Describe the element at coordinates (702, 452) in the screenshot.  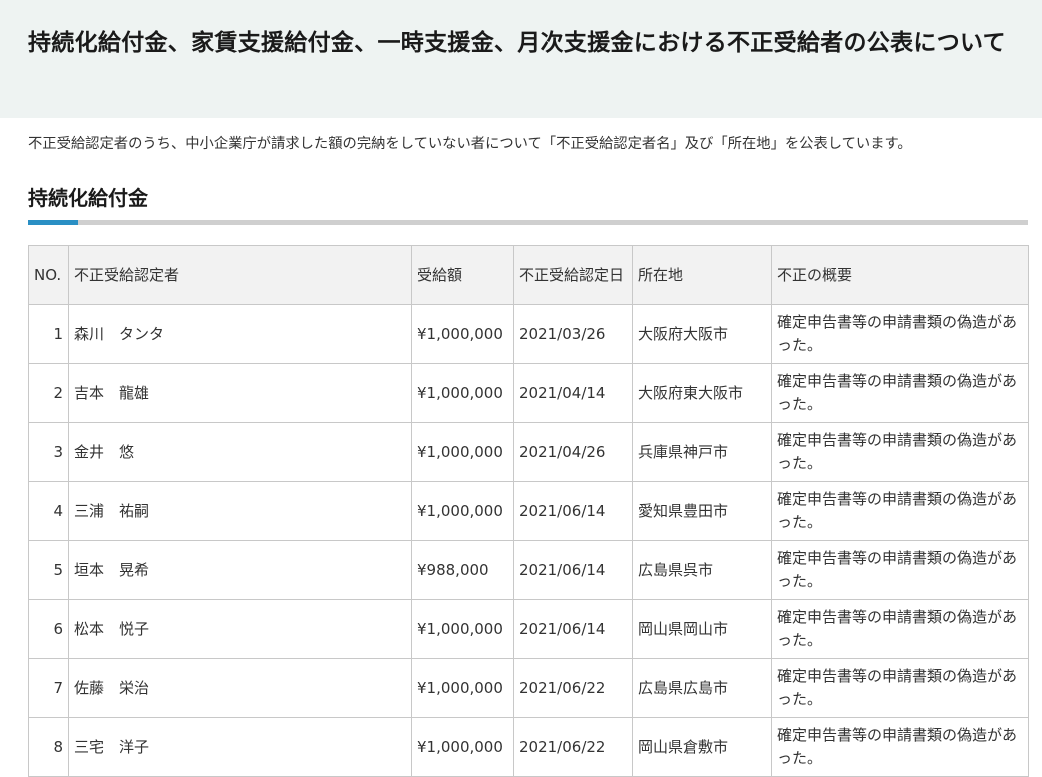
I see `cell-location: 兵庫県神戸市` at that location.